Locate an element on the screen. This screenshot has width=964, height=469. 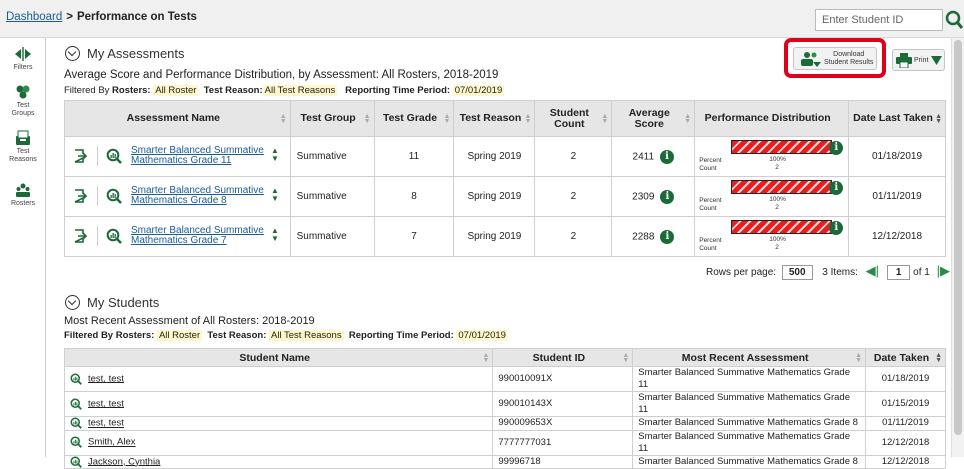
student-count-cell: 2 is located at coordinates (573, 196).